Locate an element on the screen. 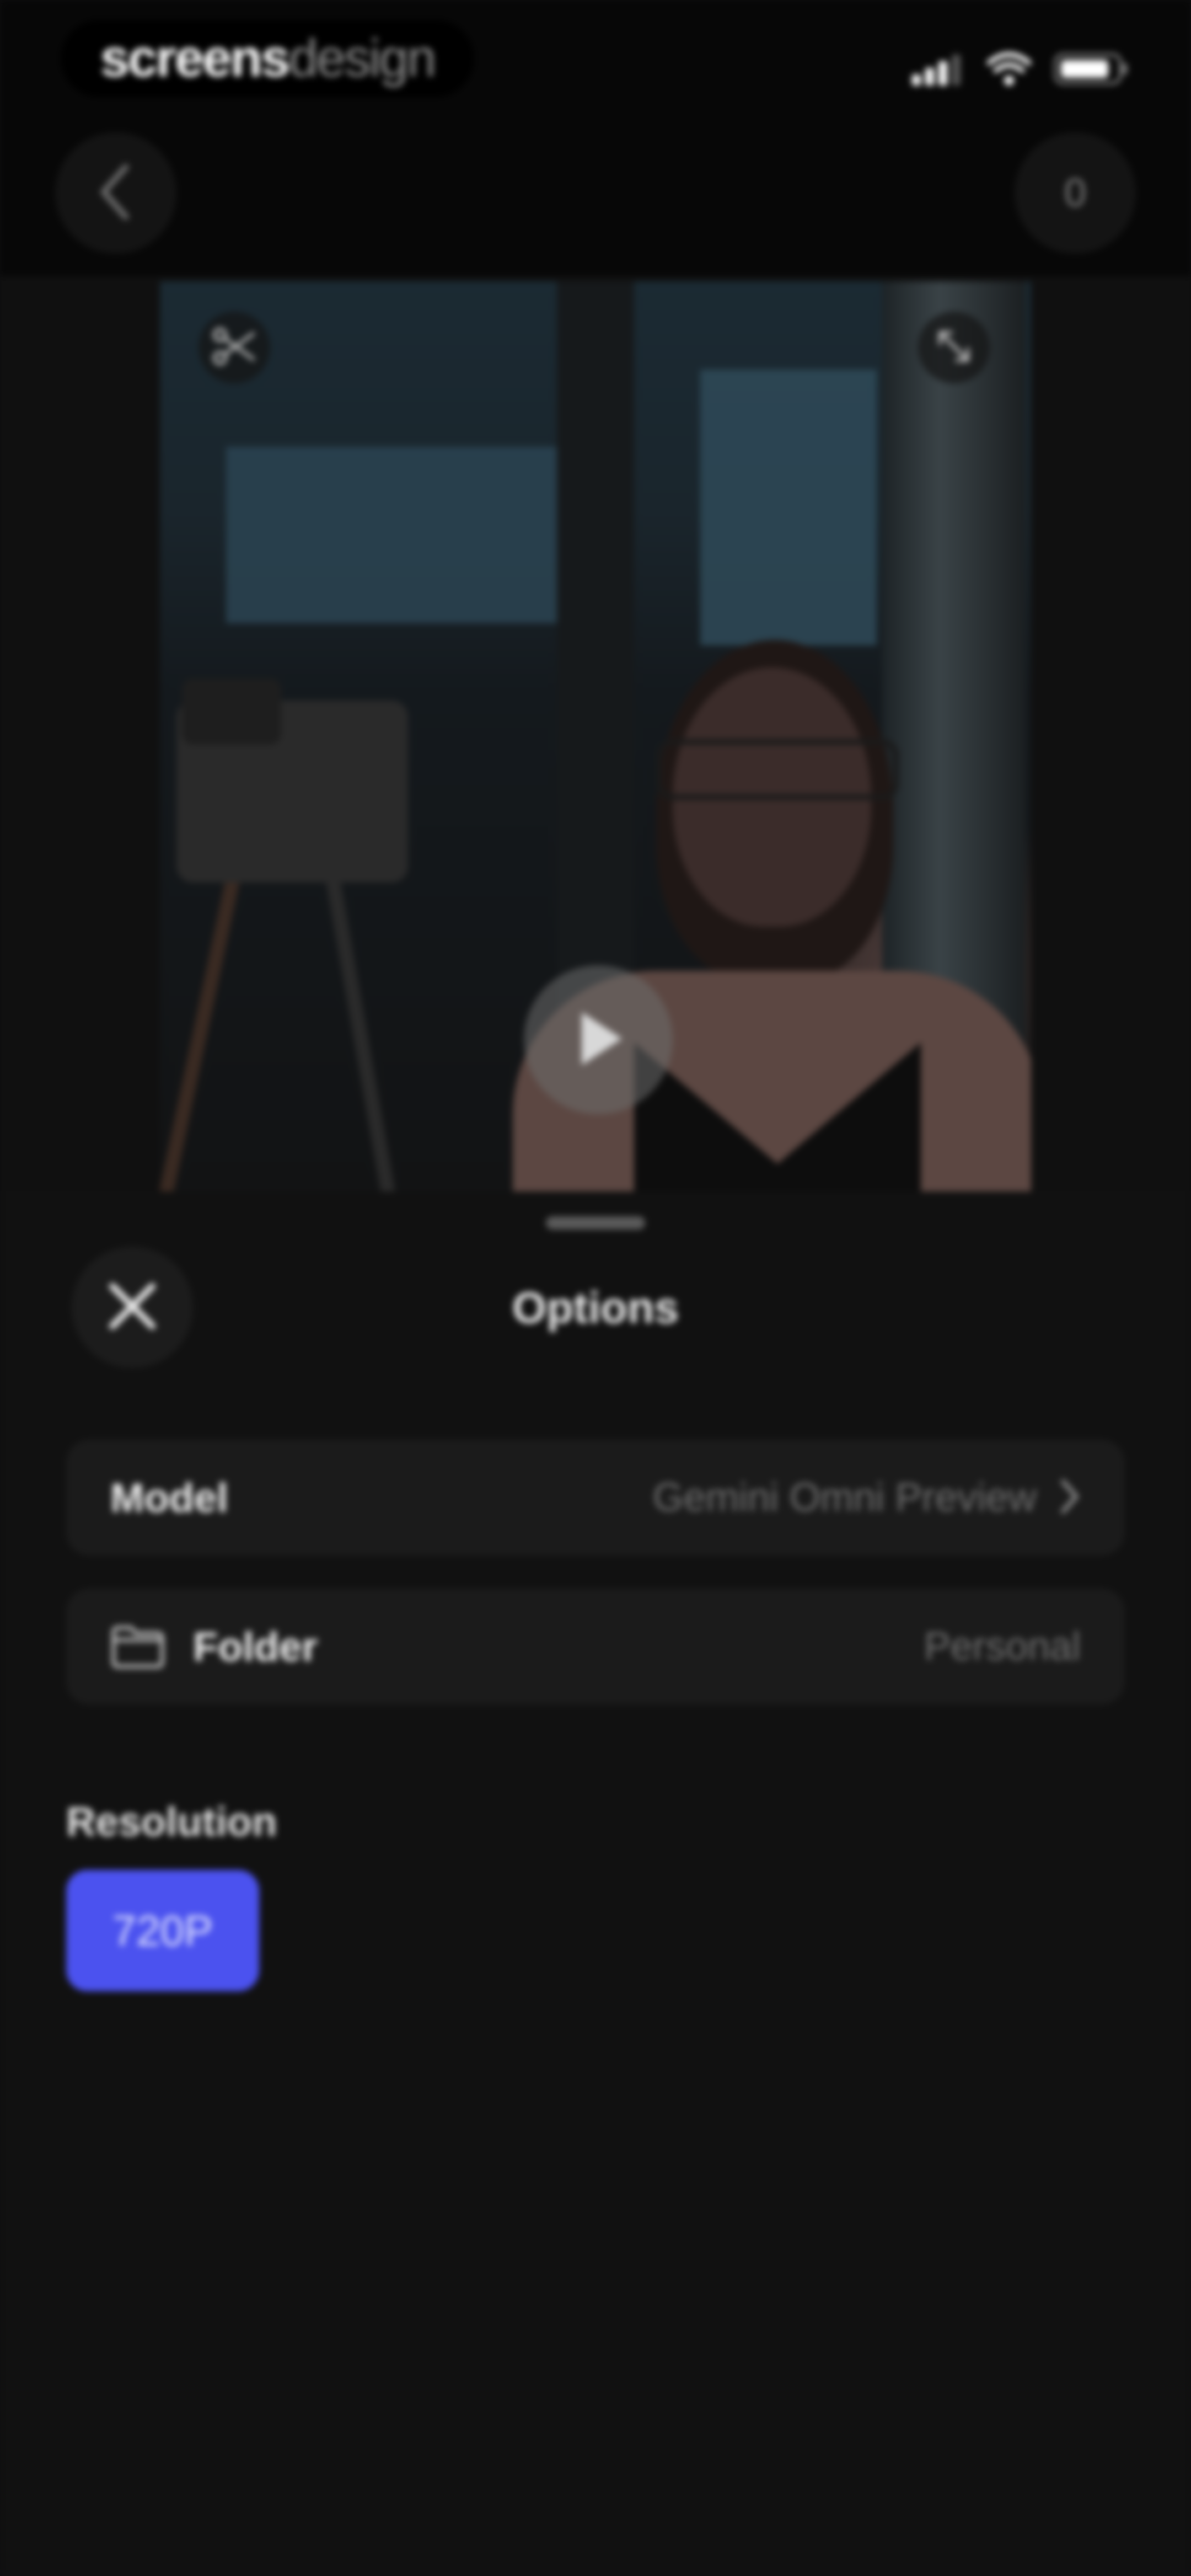 The image size is (1191, 2576). watermark-logo: screens design is located at coordinates (267, 58).